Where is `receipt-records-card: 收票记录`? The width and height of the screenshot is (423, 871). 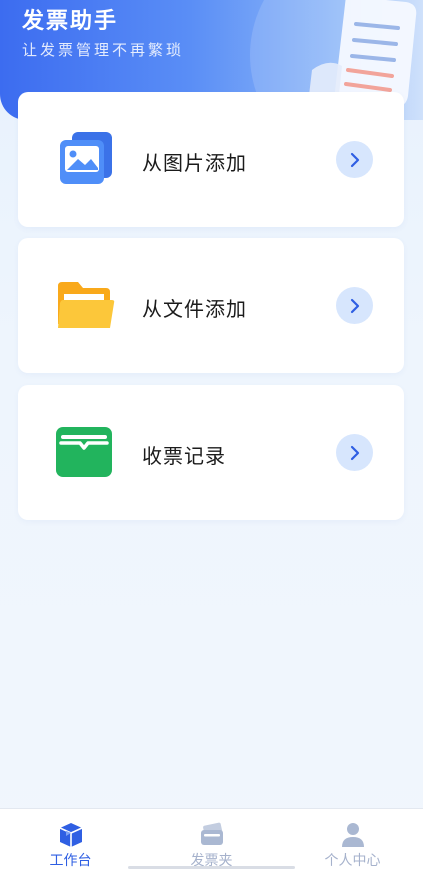
receipt-records-card: 收票记录 is located at coordinates (211, 452).